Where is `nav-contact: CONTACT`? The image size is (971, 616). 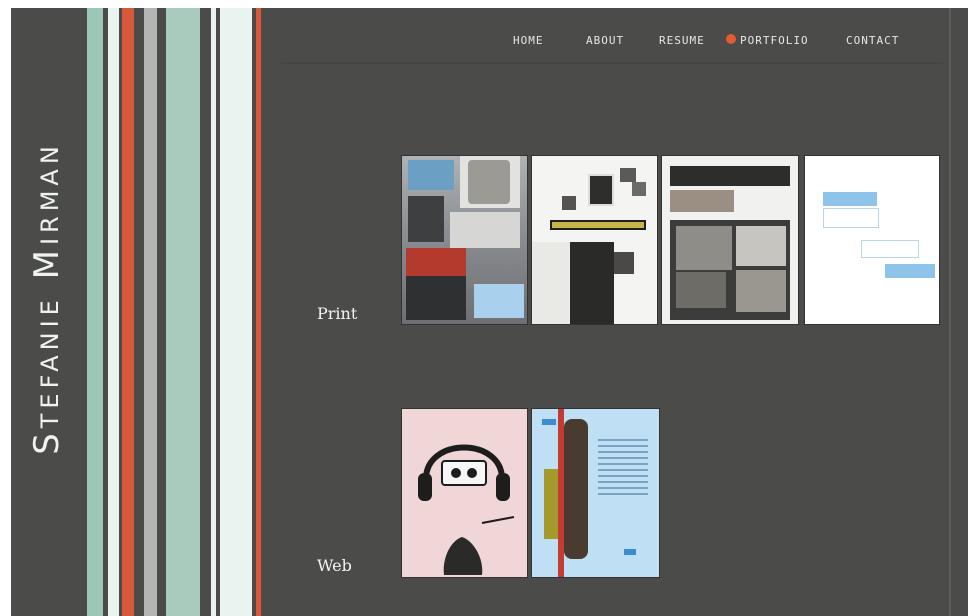
nav-contact: CONTACT is located at coordinates (872, 40).